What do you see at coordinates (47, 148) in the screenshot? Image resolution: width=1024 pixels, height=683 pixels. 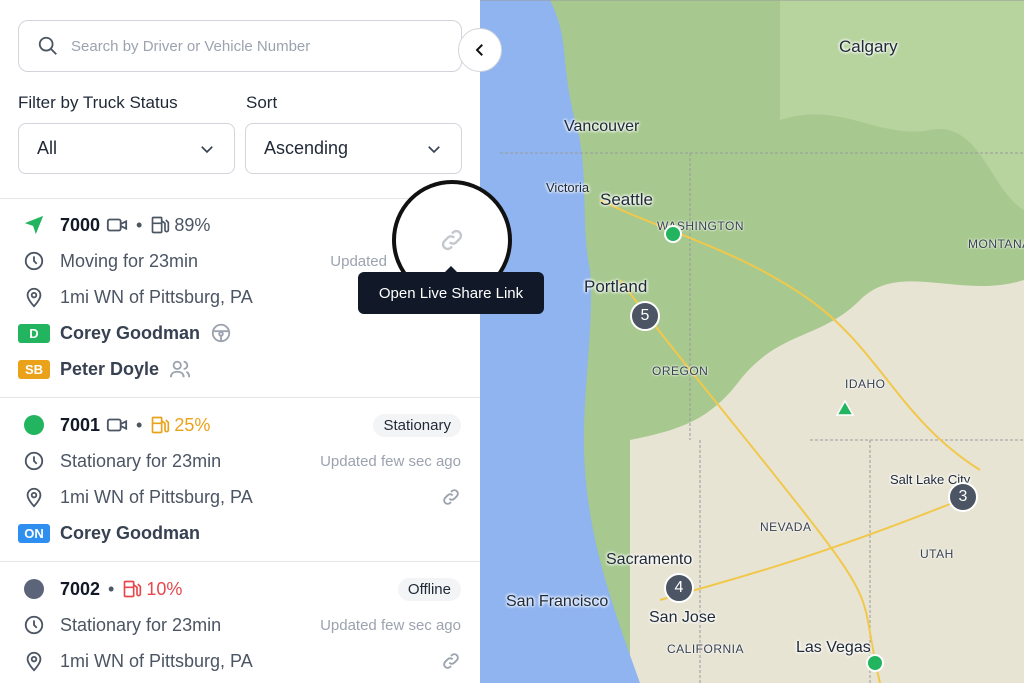 I see `status-filter-value: All` at bounding box center [47, 148].